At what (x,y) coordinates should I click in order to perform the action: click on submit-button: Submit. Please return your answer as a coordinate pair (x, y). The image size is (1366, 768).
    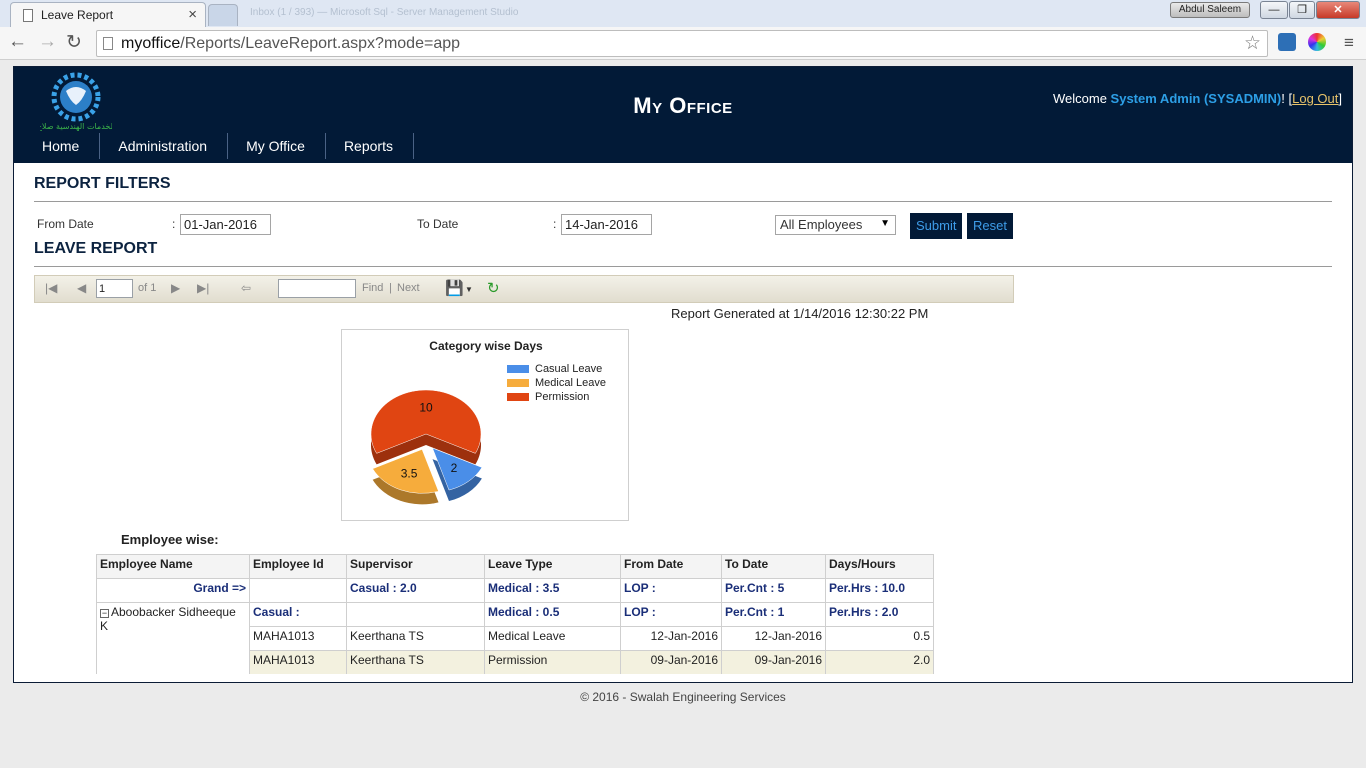
    Looking at the image, I should click on (936, 226).